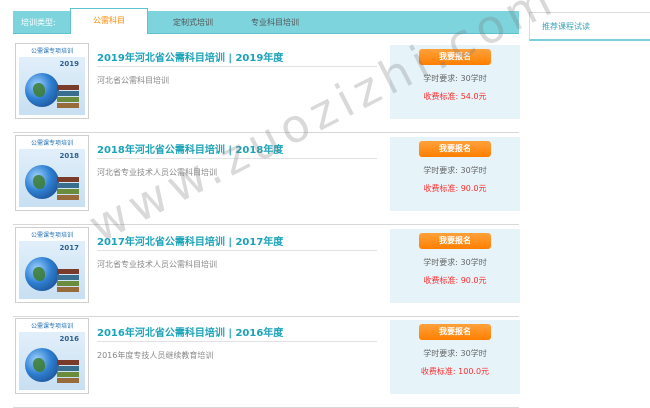 This screenshot has width=650, height=408. Describe the element at coordinates (69, 248) in the screenshot. I see `cover-year: 2017` at that location.